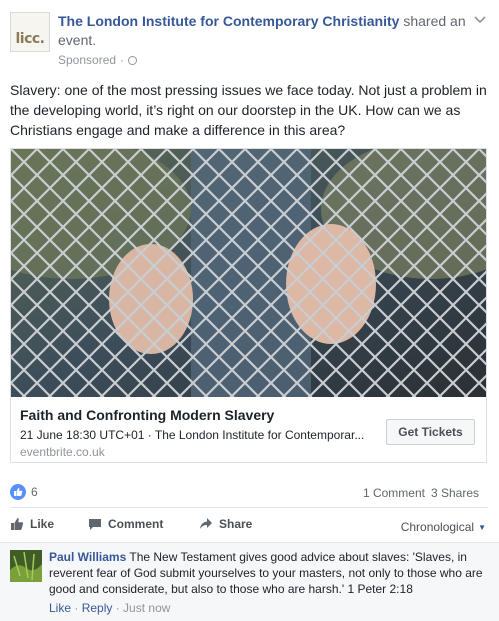  Describe the element at coordinates (482, 527) in the screenshot. I see `chevron-down-icon: ▼` at that location.